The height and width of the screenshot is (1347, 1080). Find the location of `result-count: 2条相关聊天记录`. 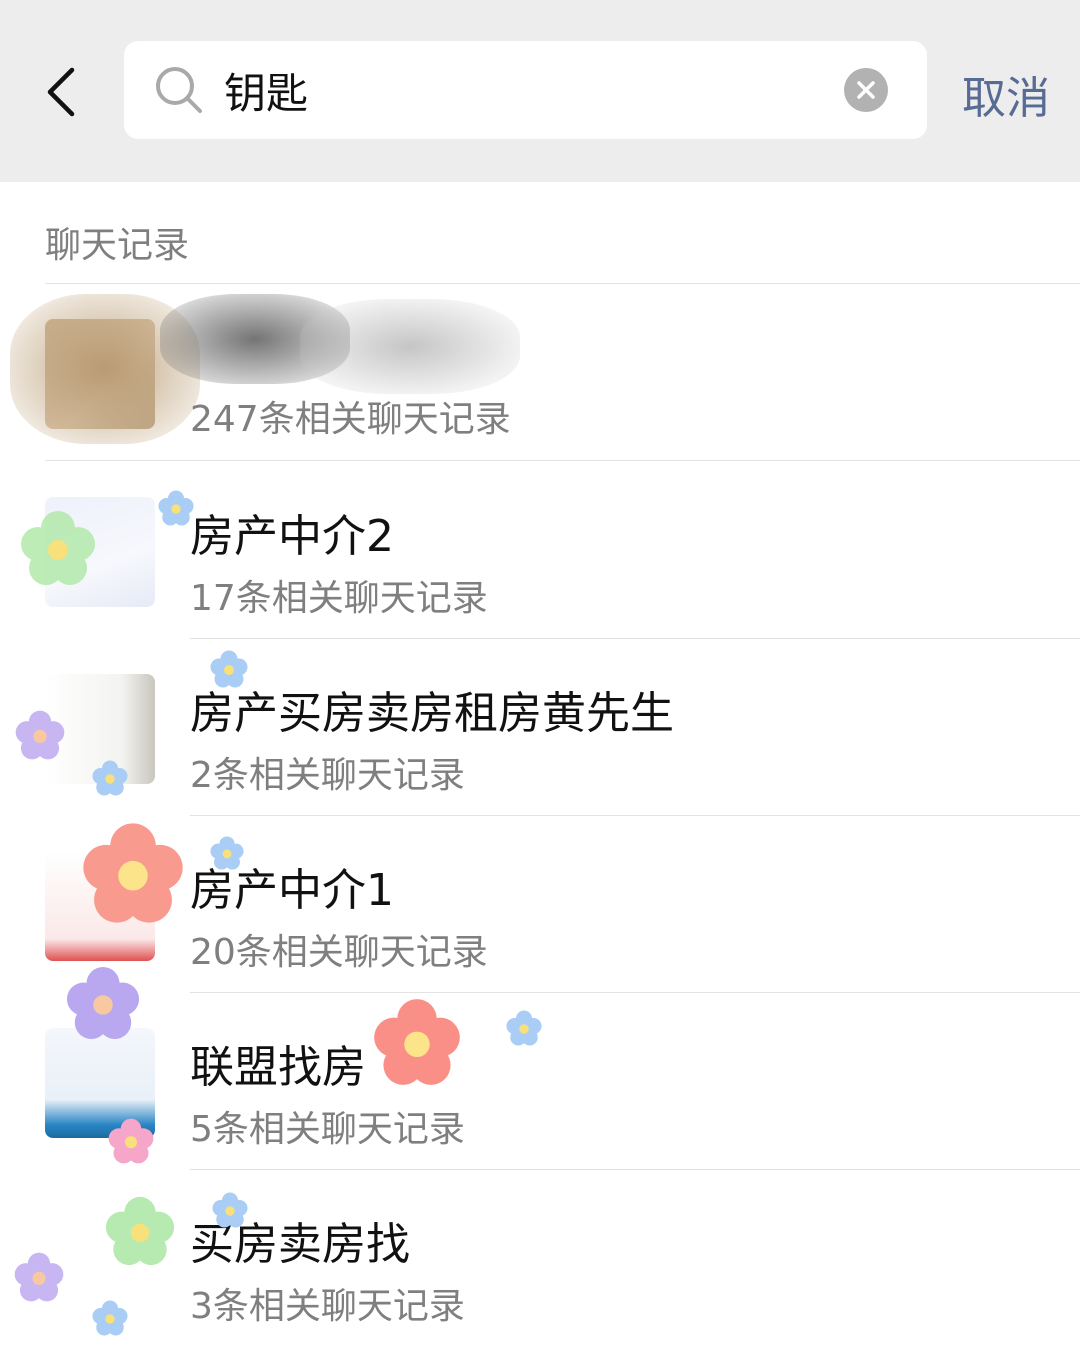

result-count: 2条相关聊天记录 is located at coordinates (327, 775).